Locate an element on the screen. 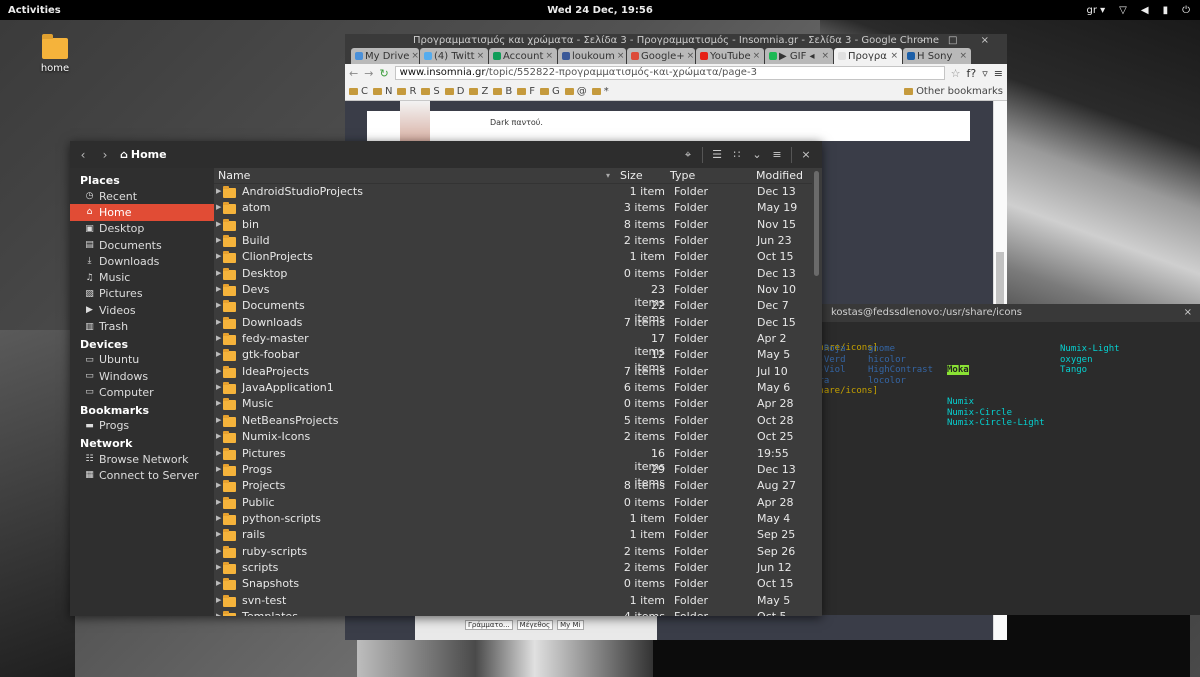 Image resolution: width=1200 pixels, height=677 pixels. browser-tab: H Sony × is located at coordinates (937, 56).